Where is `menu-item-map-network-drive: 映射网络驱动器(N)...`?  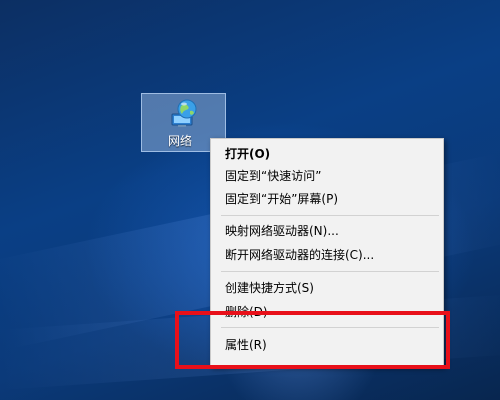 menu-item-map-network-drive: 映射网络驱动器(N)... is located at coordinates (327, 231).